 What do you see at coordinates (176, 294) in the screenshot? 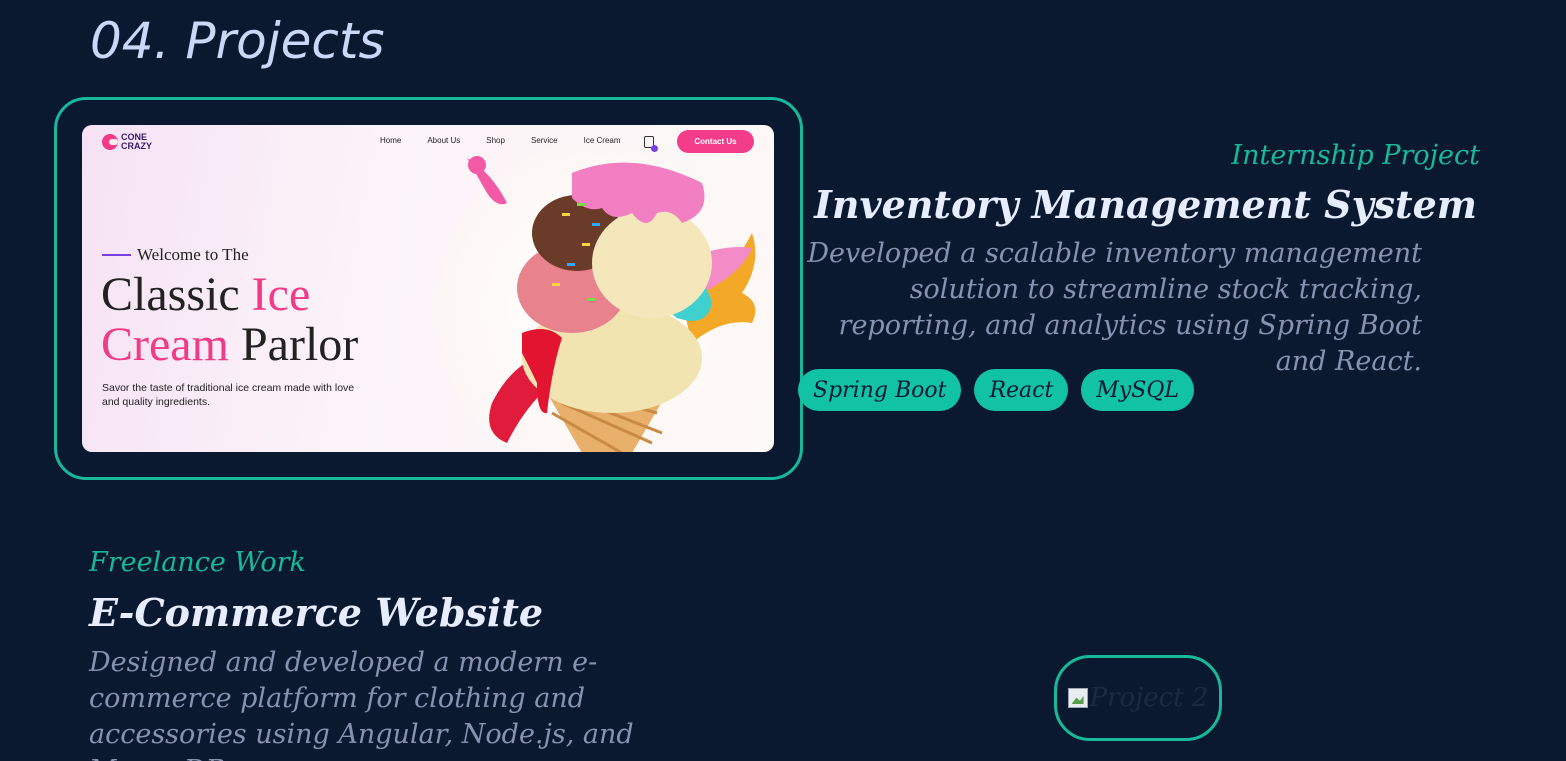
I see `headline-classic: Classic` at bounding box center [176, 294].